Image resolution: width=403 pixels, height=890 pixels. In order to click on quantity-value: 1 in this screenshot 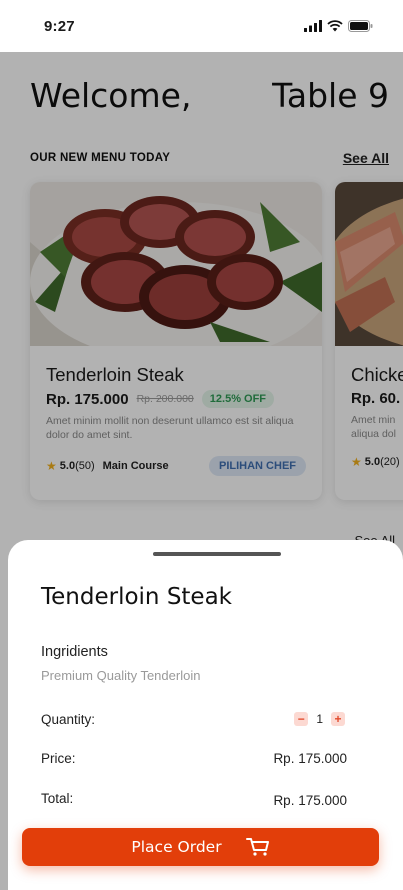, I will do `click(319, 719)`.